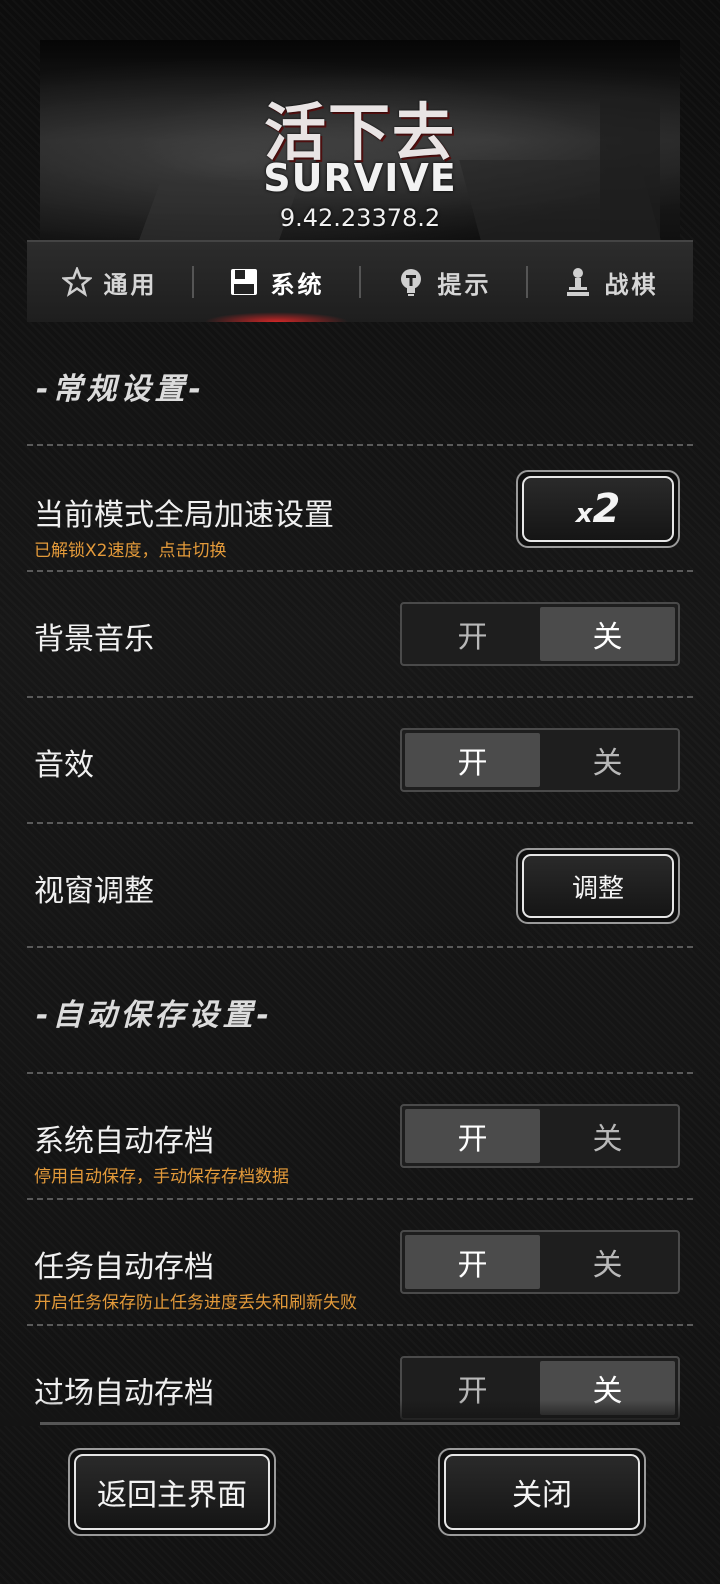 This screenshot has height=1584, width=720. What do you see at coordinates (297, 284) in the screenshot?
I see `tab-system-label: 系统` at bounding box center [297, 284].